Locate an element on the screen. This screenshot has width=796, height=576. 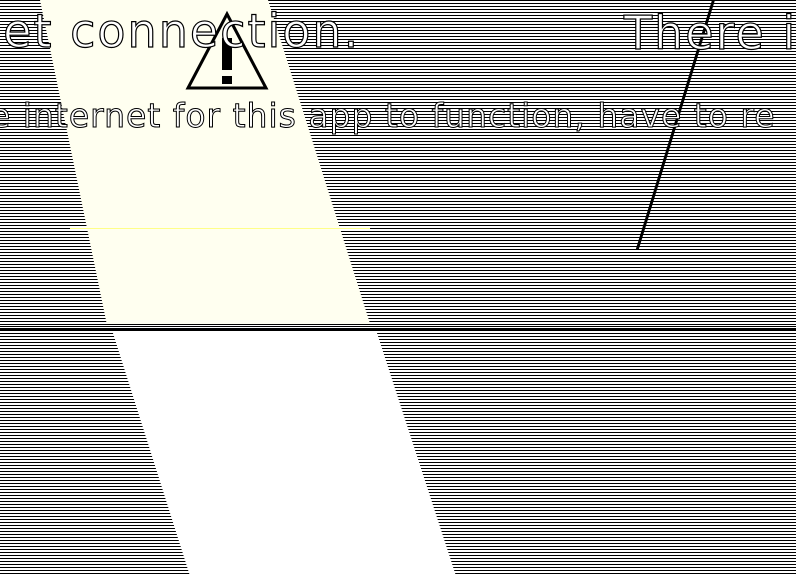
pane-divider-solid is located at coordinates (398, 330).